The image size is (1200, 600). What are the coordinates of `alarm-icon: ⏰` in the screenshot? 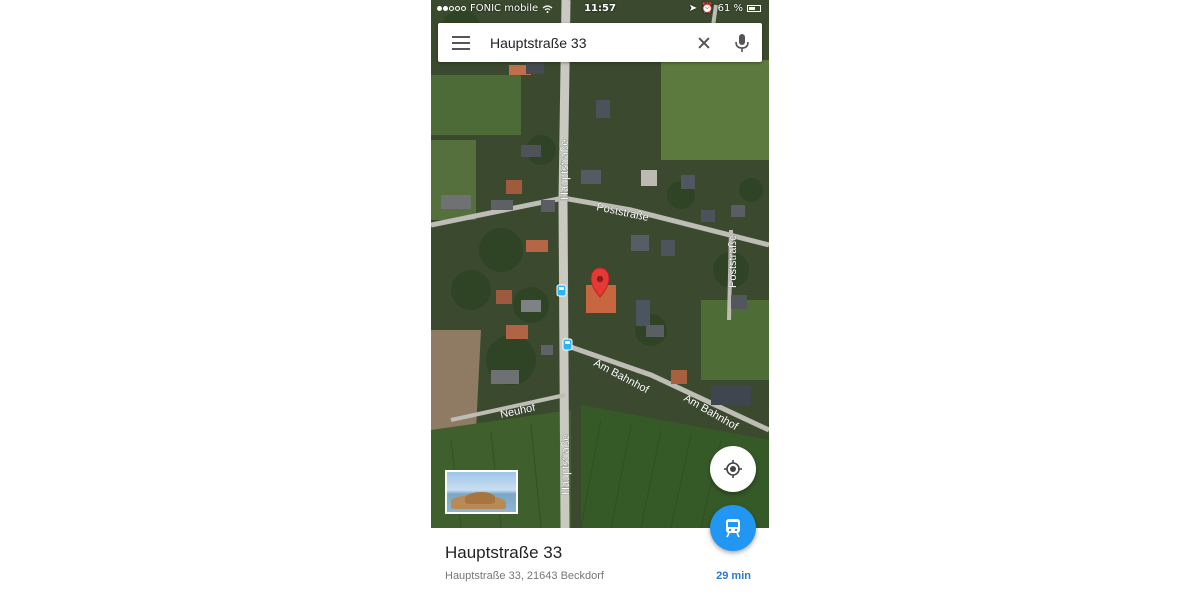 It's located at (707, 8).